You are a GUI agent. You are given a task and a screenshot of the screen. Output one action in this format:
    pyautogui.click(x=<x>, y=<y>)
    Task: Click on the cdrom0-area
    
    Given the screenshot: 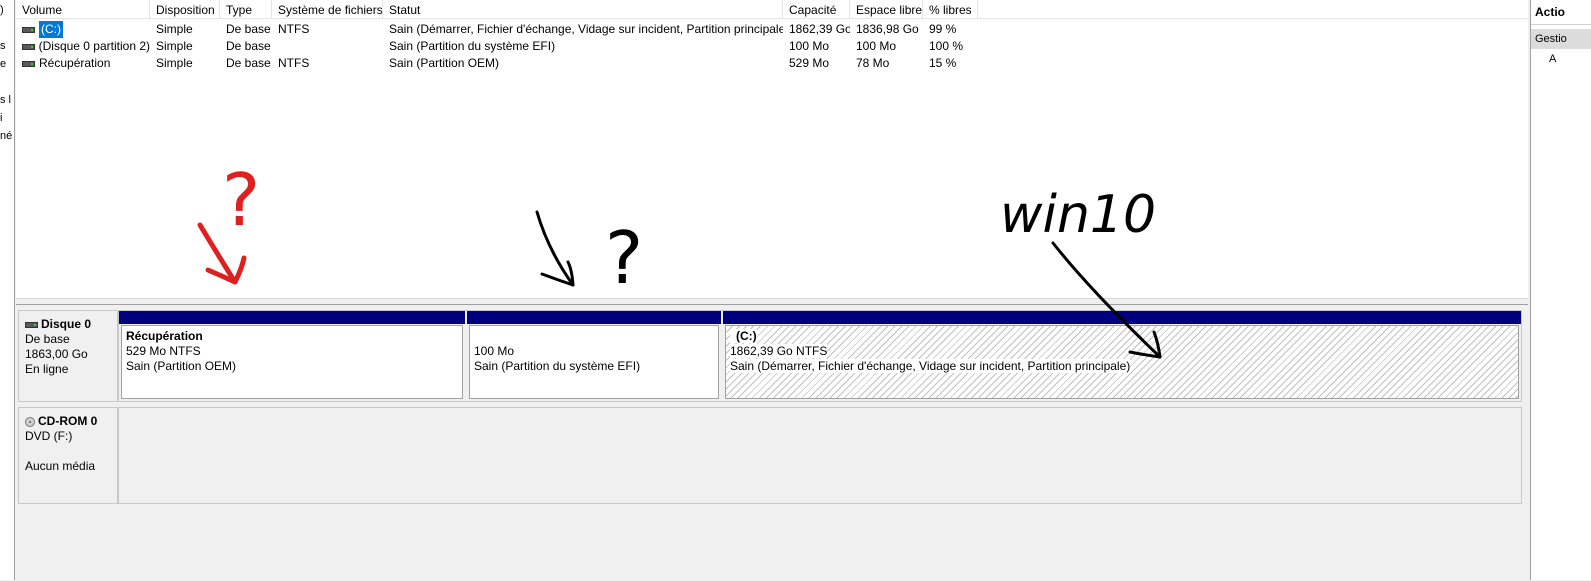 What is the action you would take?
    pyautogui.click(x=820, y=455)
    